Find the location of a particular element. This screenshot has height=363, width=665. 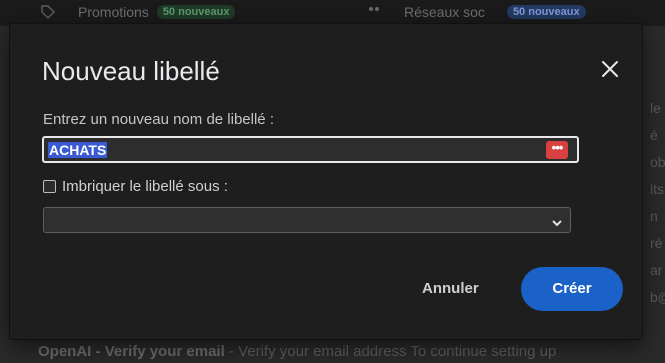

close-icon is located at coordinates (610, 69).